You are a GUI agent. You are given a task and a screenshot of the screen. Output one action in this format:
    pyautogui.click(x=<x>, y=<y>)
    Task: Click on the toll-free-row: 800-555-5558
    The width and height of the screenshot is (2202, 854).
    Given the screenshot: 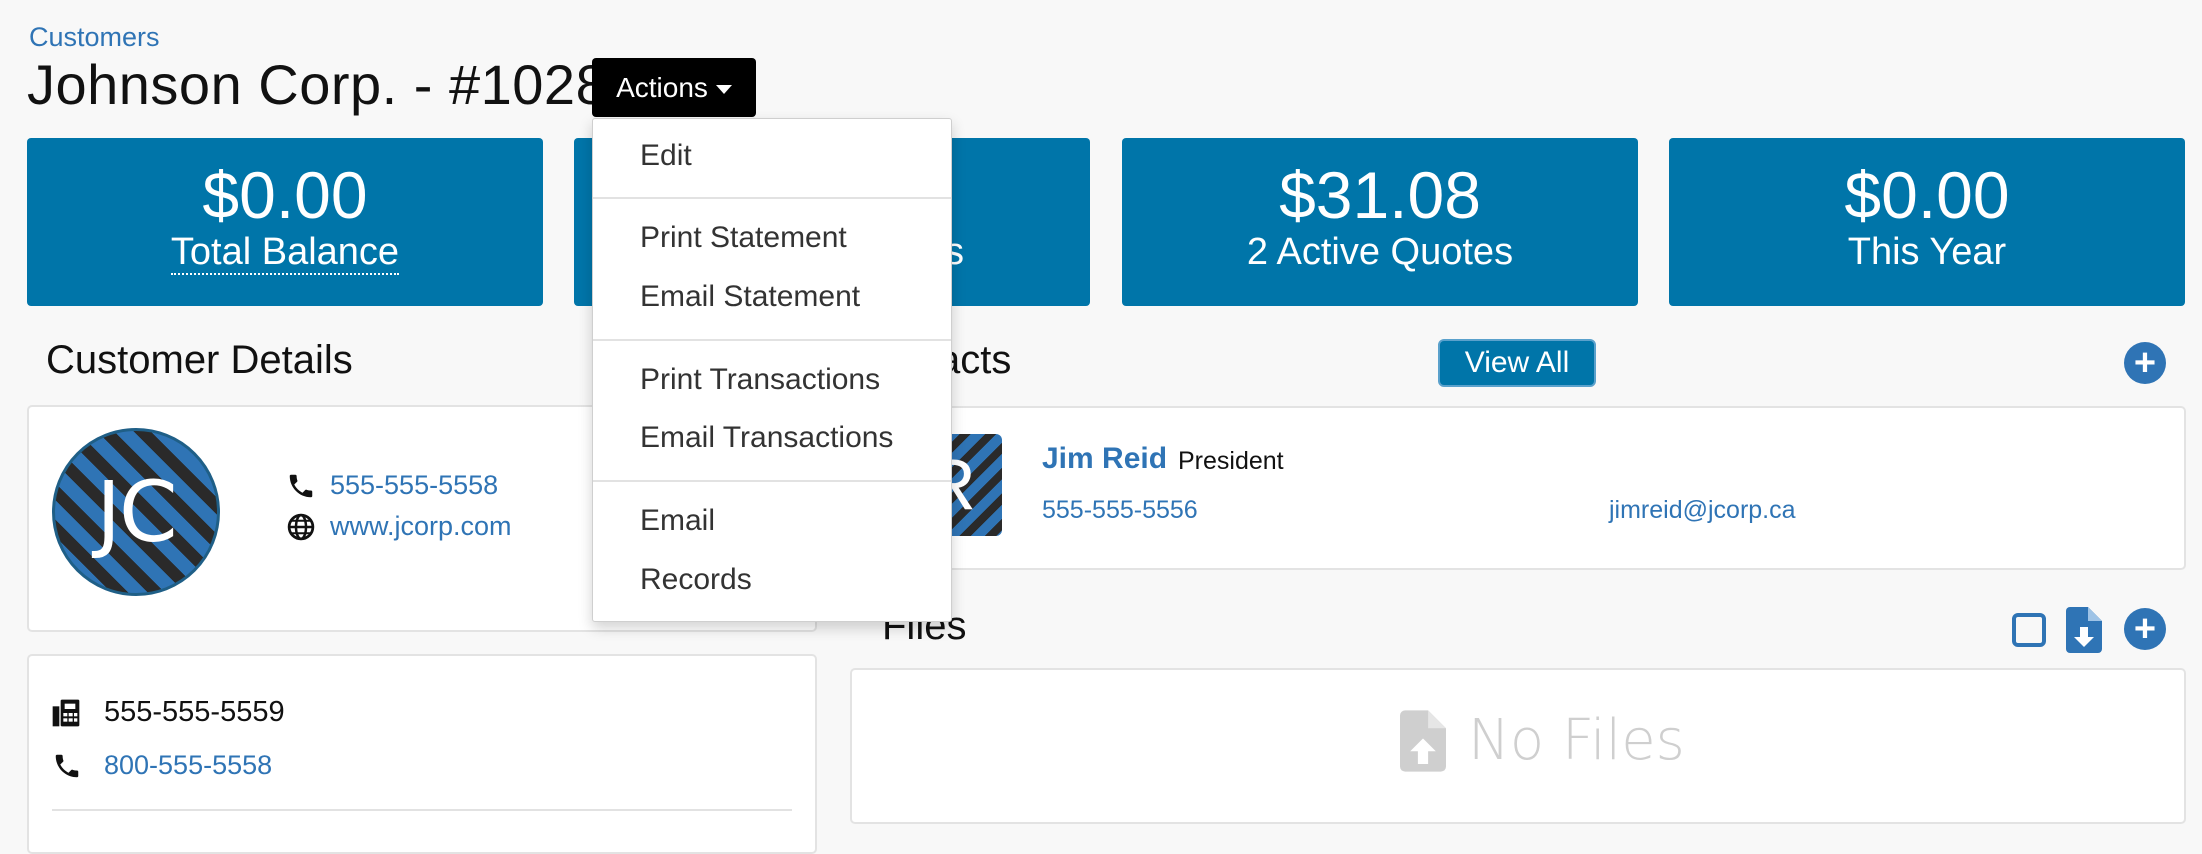 What is the action you would take?
    pyautogui.click(x=162, y=765)
    